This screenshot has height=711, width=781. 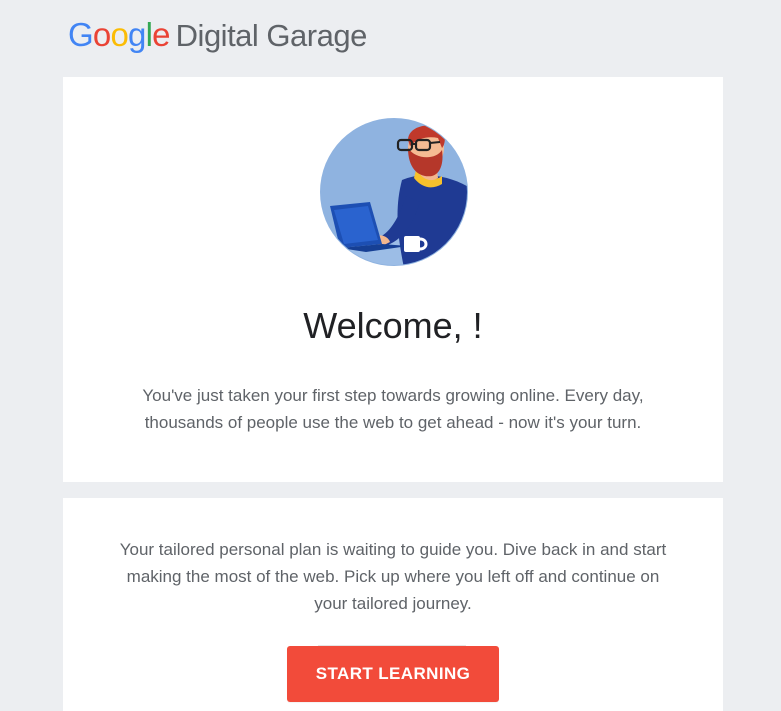 What do you see at coordinates (394, 192) in the screenshot?
I see `person-with-laptop-illustration` at bounding box center [394, 192].